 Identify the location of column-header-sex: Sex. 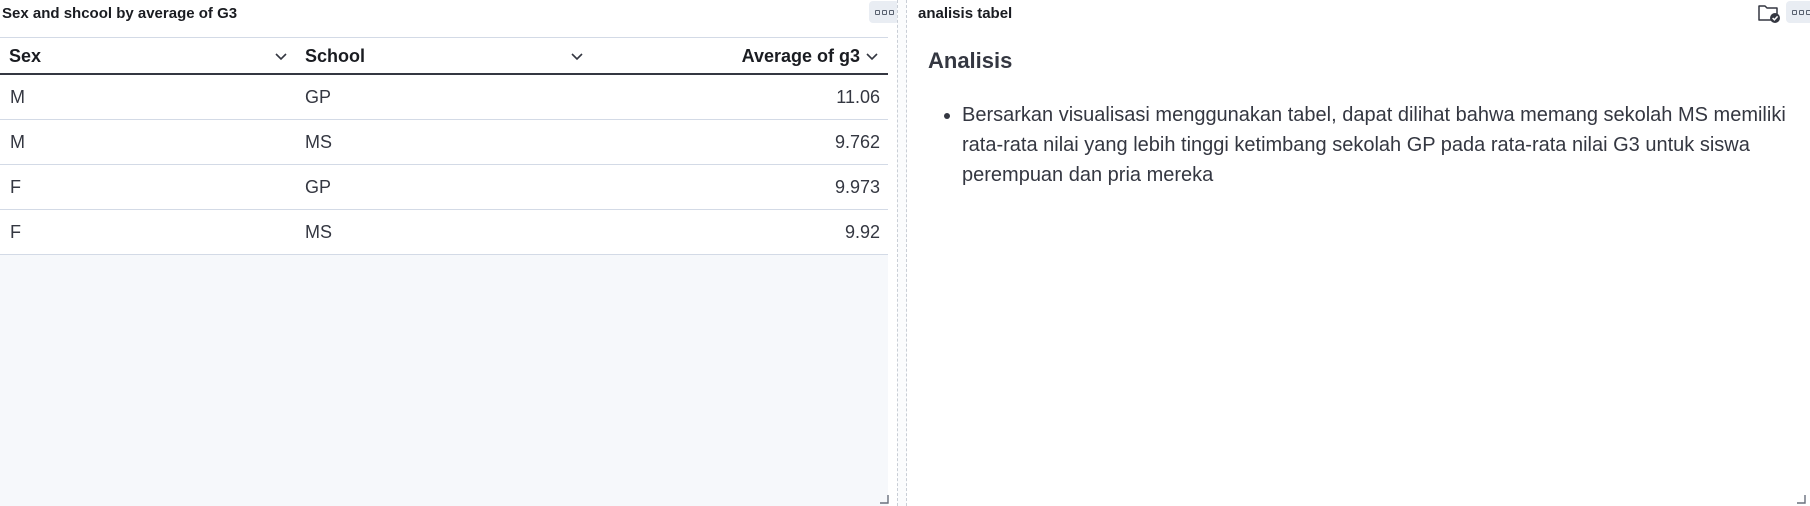
(149, 56).